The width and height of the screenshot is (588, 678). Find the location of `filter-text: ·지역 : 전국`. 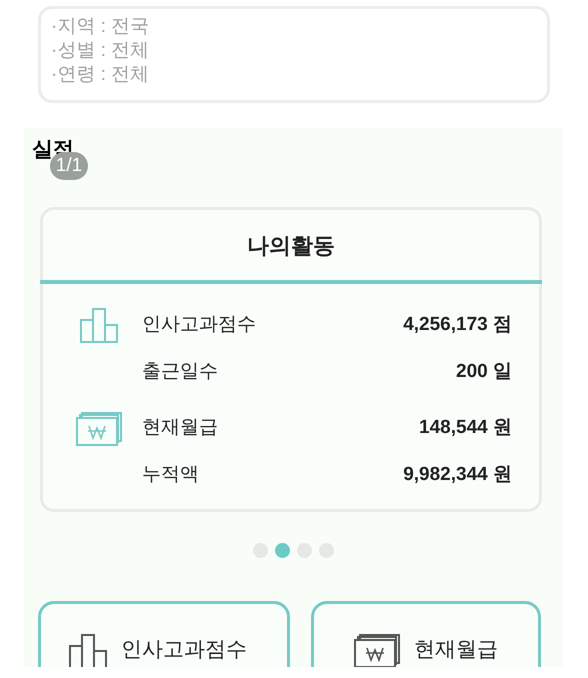

filter-text: ·지역 : 전국 is located at coordinates (100, 27).